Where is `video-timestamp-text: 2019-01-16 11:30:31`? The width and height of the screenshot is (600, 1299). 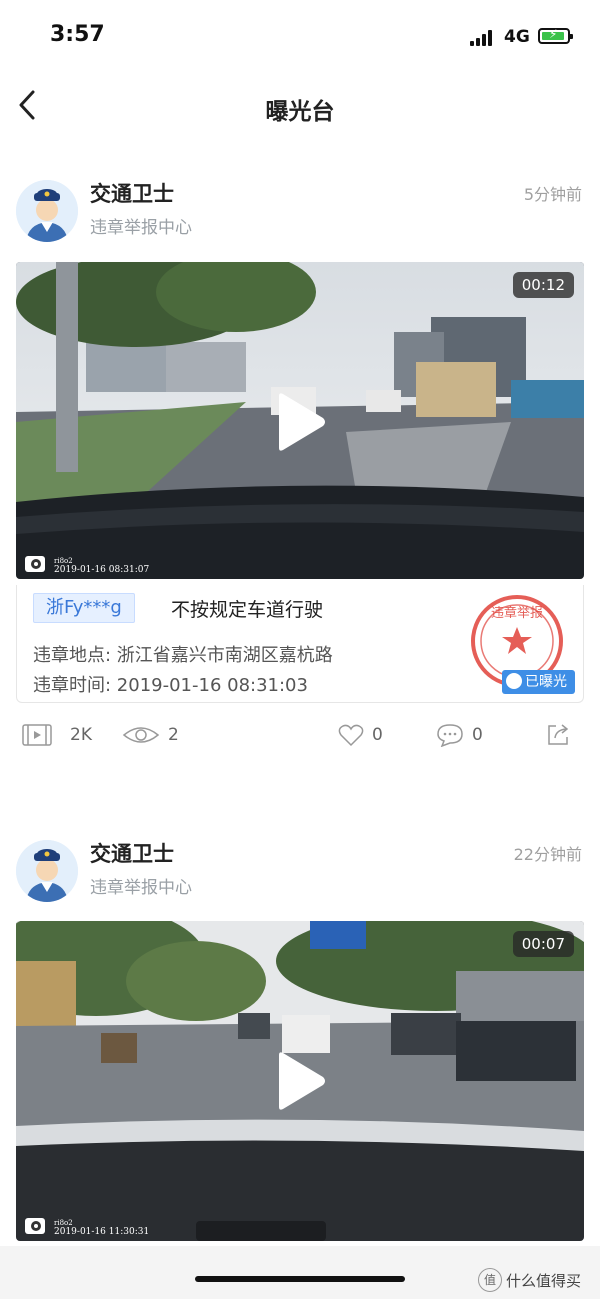
video-timestamp-text: 2019-01-16 11:30:31 is located at coordinates (102, 1232).